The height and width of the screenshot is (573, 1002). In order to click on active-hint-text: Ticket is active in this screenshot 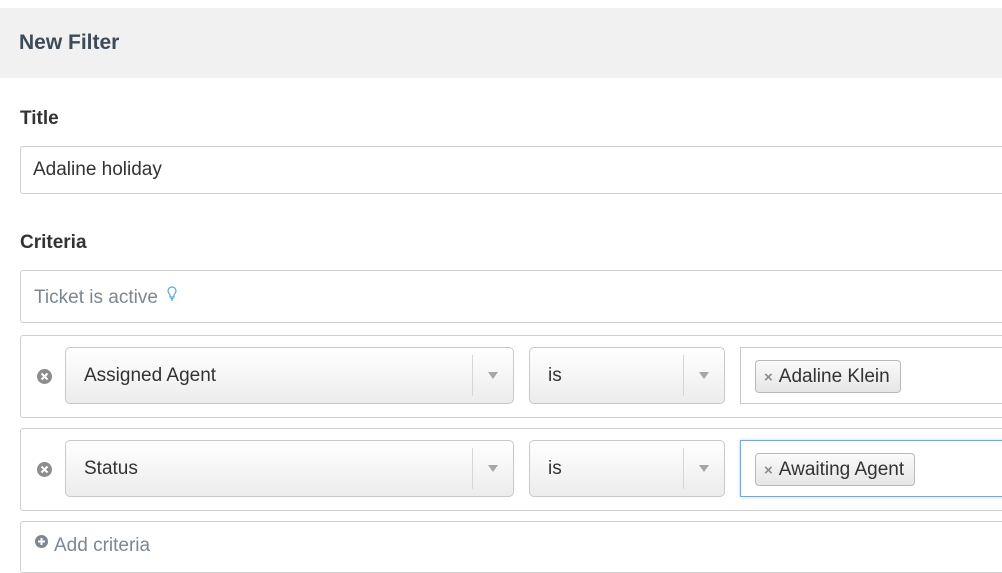, I will do `click(96, 297)`.